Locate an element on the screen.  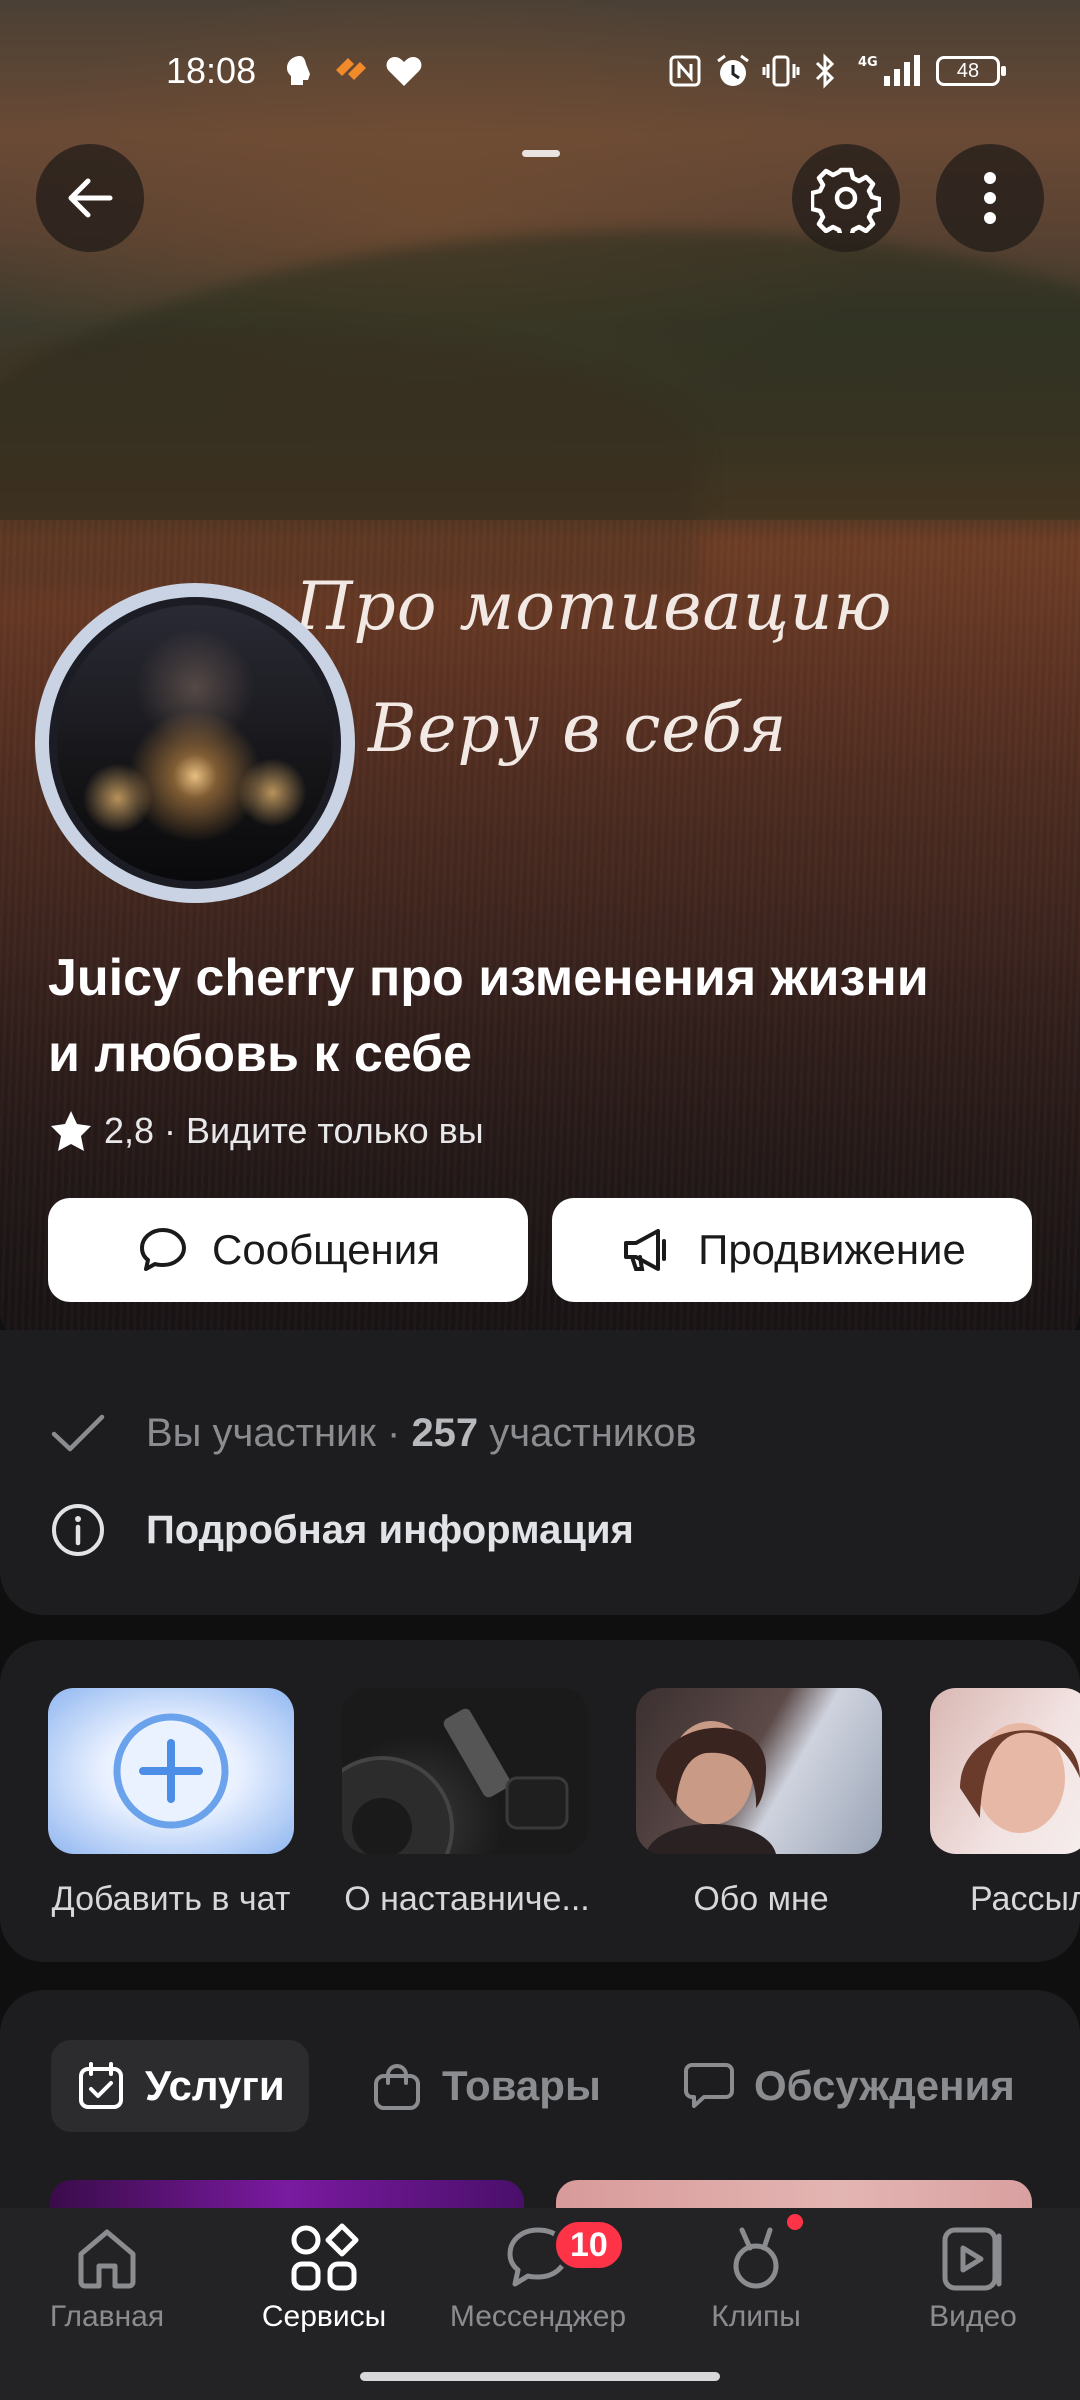
avatar is located at coordinates (195, 743).